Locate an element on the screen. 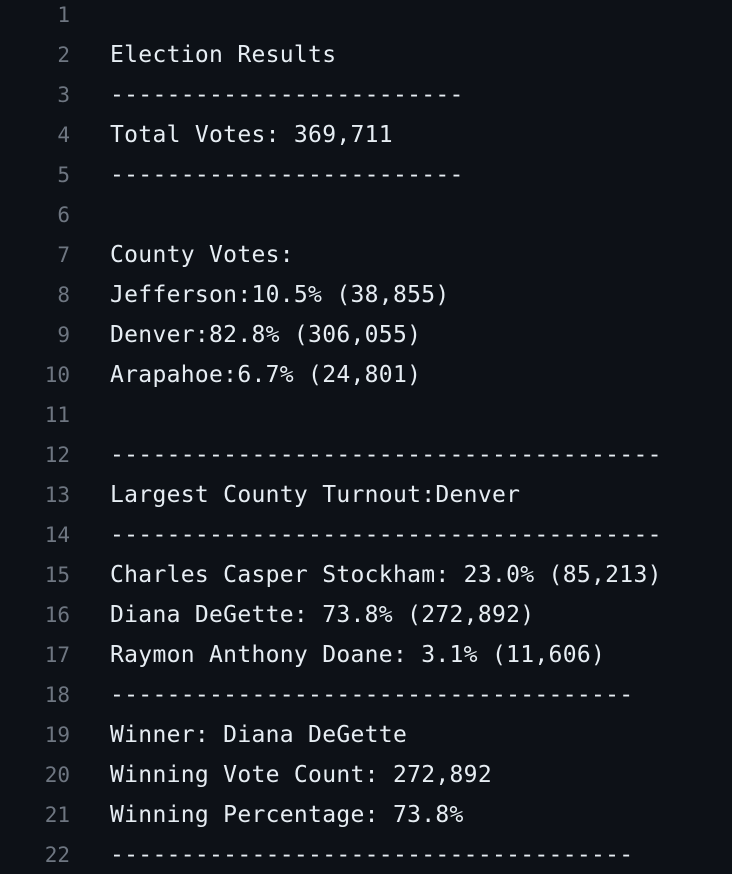 This screenshot has height=874, width=732. line-number: 16 is located at coordinates (57, 615).